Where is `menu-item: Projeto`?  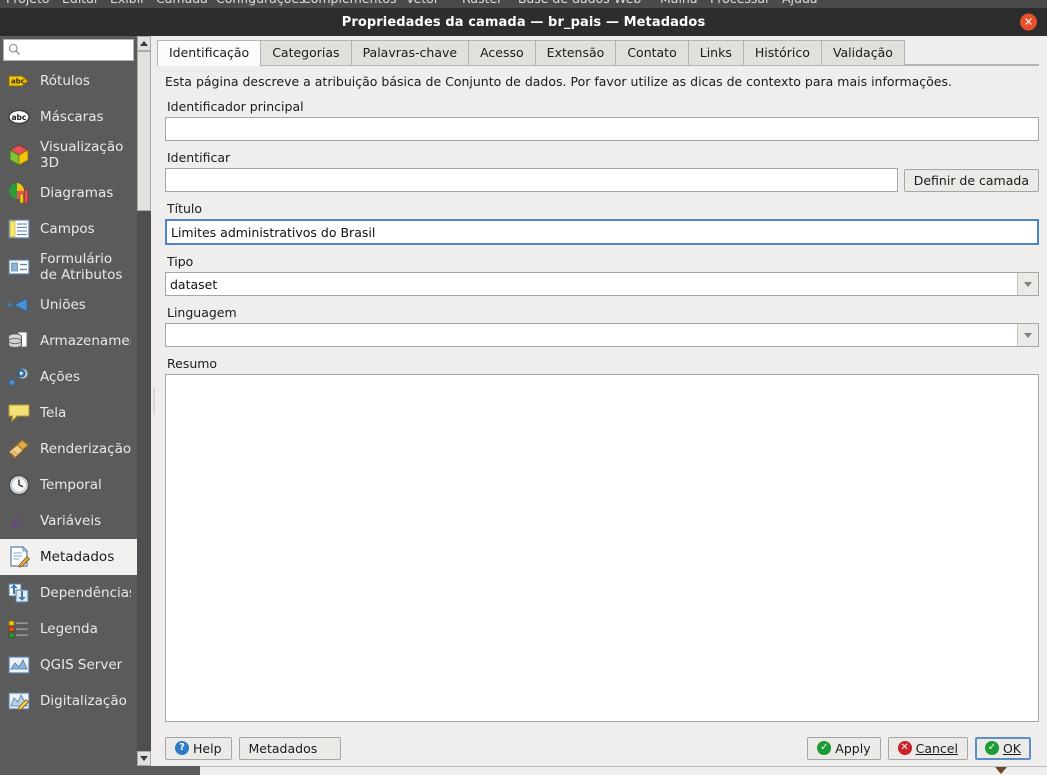
menu-item: Projeto is located at coordinates (28, 3).